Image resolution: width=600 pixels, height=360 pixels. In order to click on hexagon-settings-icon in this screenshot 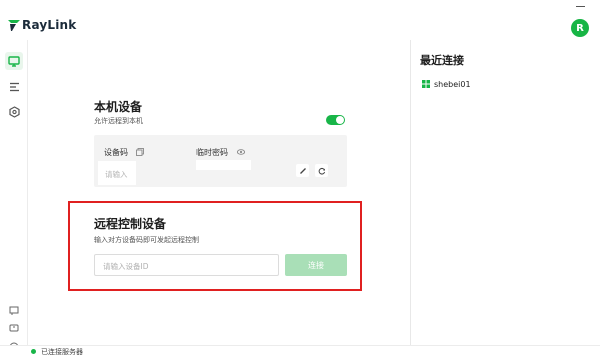, I will do `click(14, 112)`.